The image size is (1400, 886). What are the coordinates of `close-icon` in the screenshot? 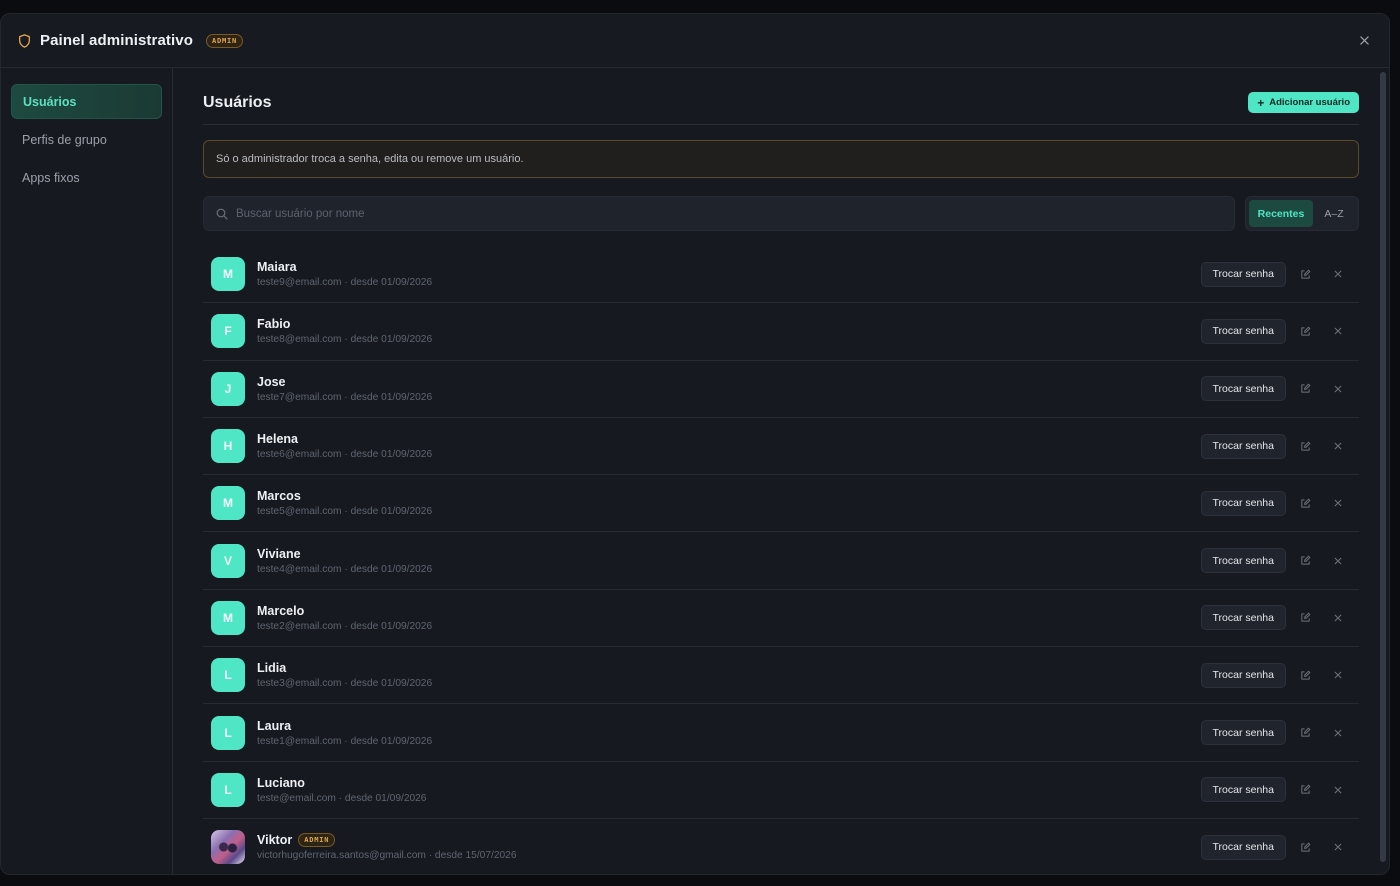 It's located at (1364, 41).